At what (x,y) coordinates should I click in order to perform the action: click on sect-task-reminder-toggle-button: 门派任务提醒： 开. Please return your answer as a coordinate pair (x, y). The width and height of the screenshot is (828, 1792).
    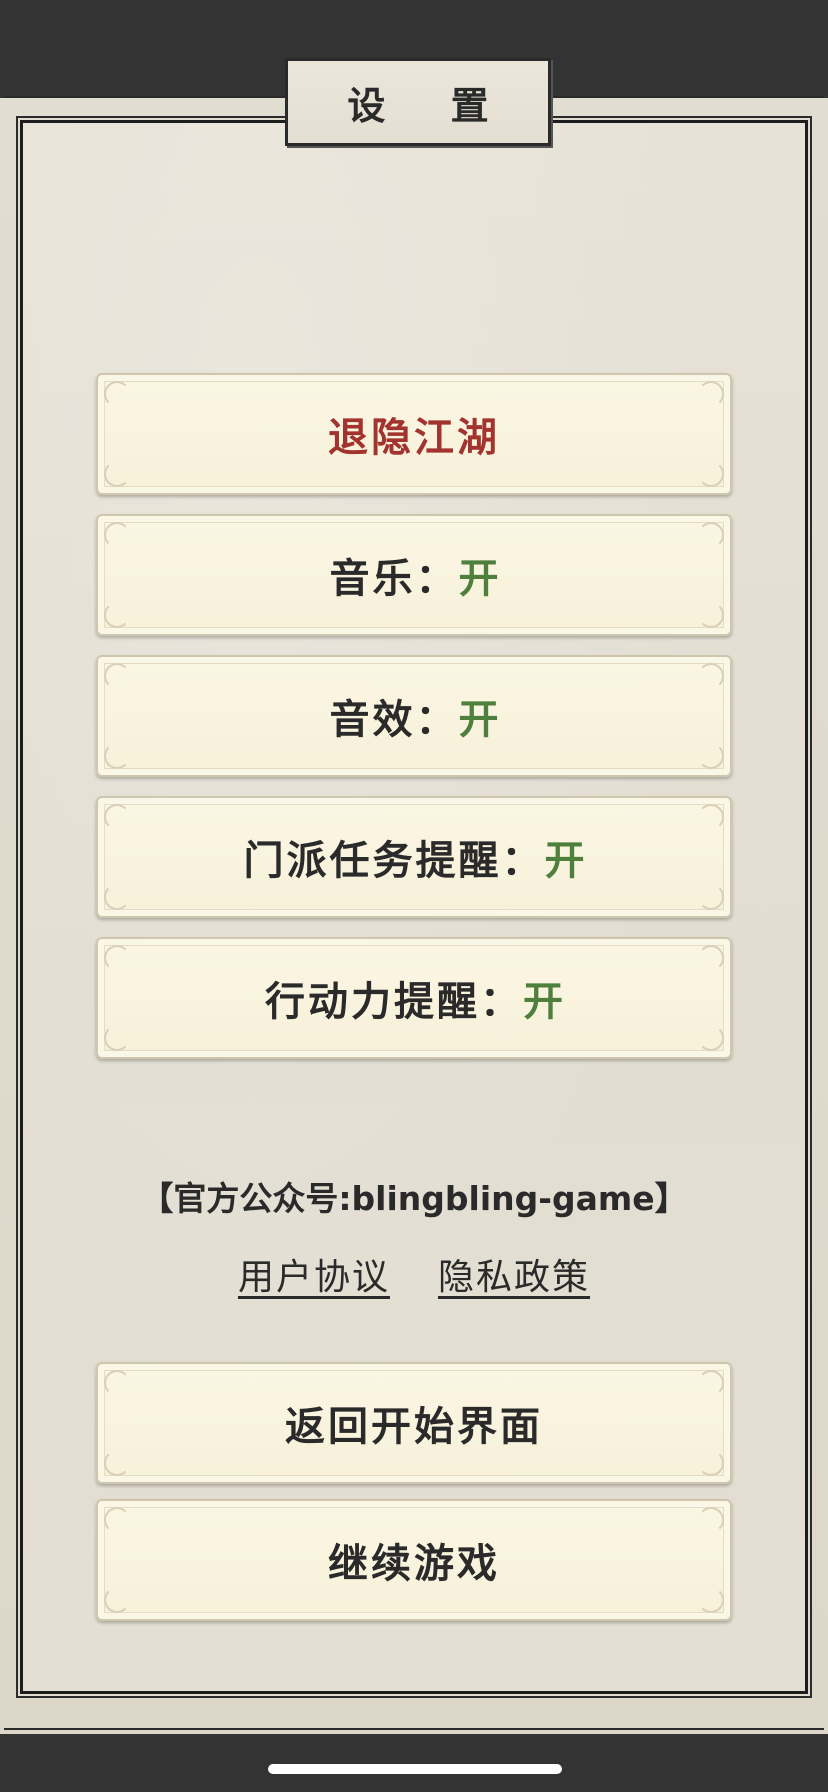
    Looking at the image, I should click on (414, 857).